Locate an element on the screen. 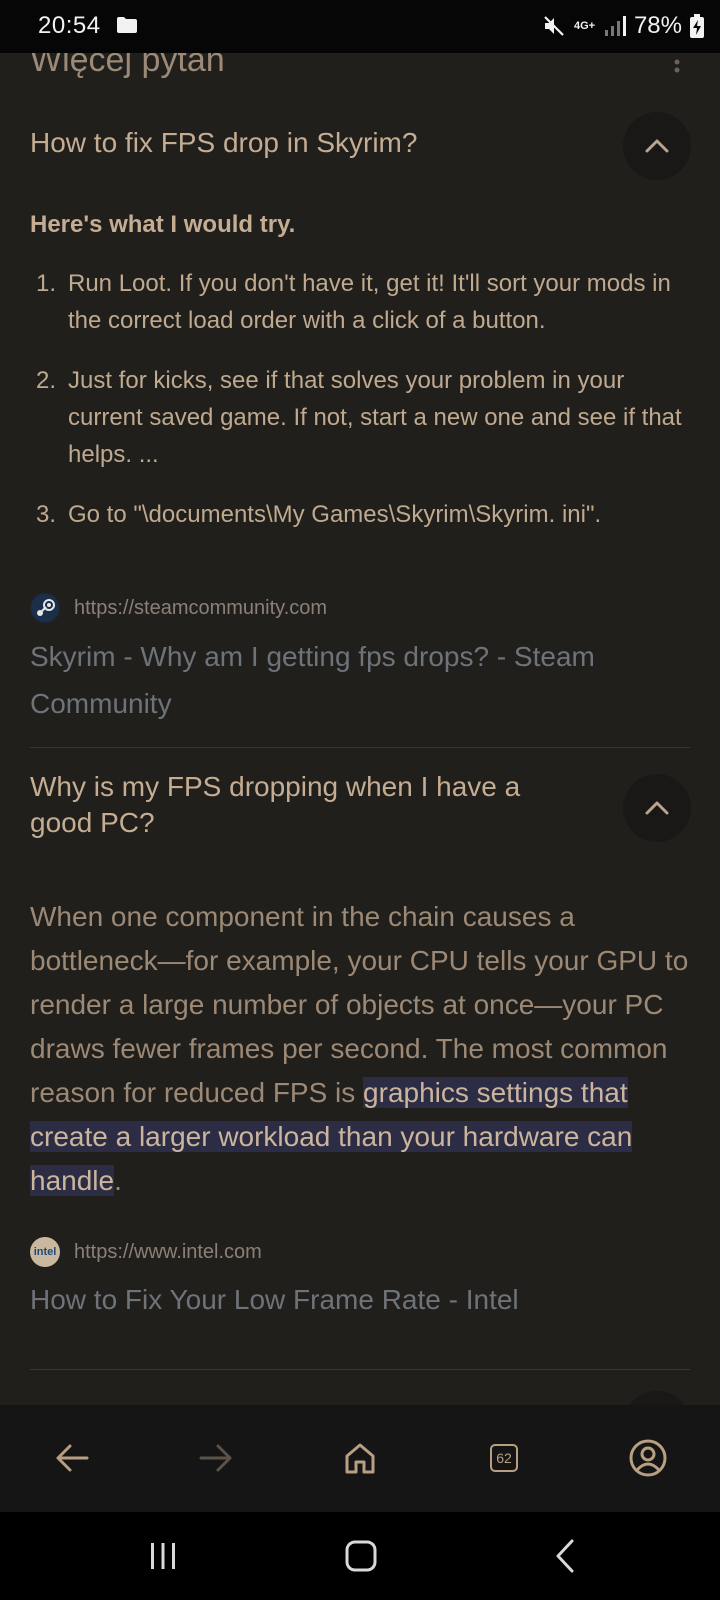 The height and width of the screenshot is (1600, 720). system-back-button is located at coordinates (565, 1556).